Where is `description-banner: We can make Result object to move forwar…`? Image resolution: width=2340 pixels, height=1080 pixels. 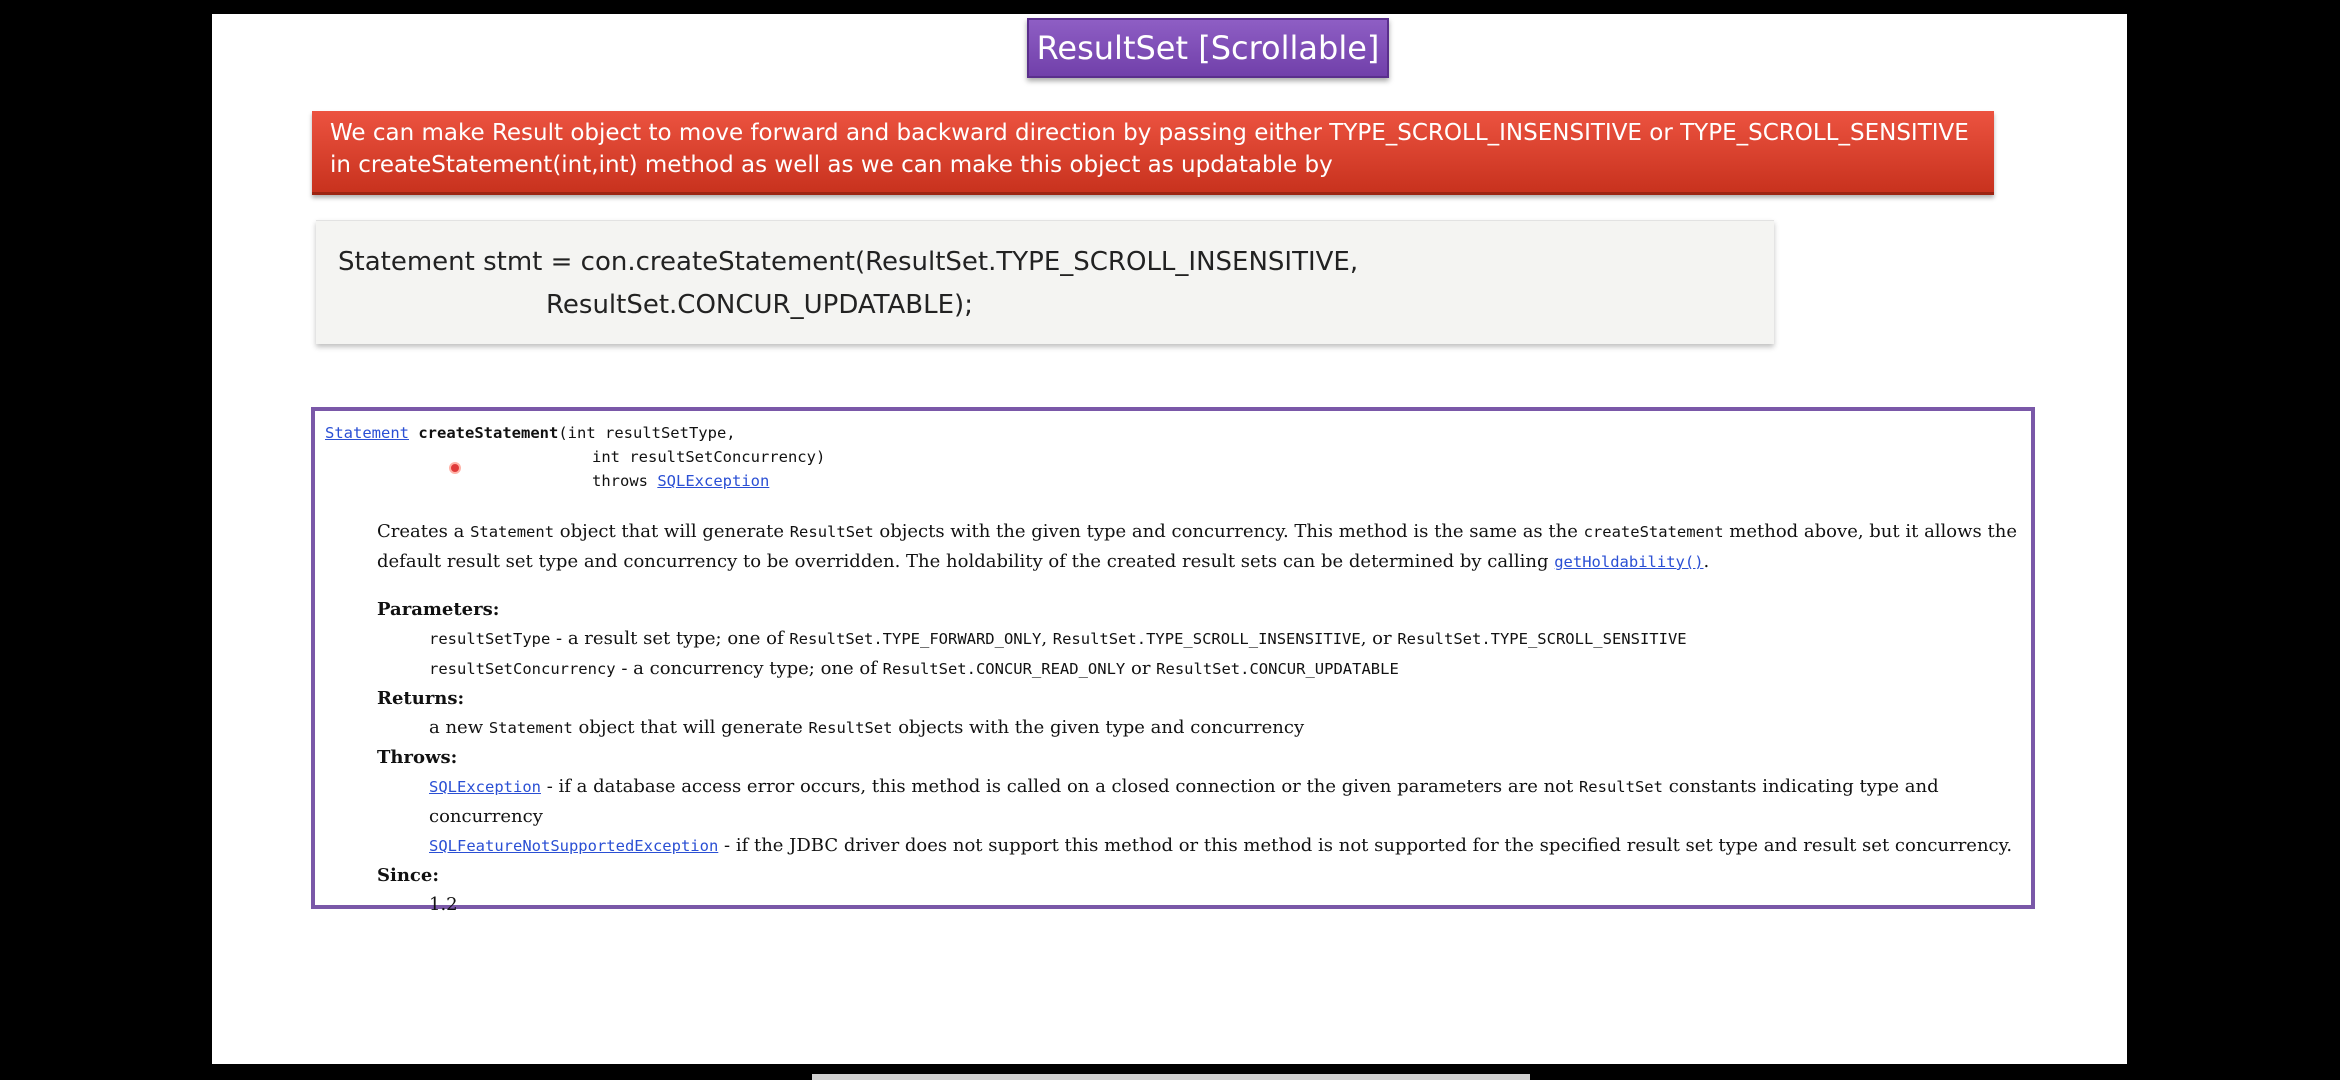
description-banner: We can make Result object to move forwar… is located at coordinates (1153, 153).